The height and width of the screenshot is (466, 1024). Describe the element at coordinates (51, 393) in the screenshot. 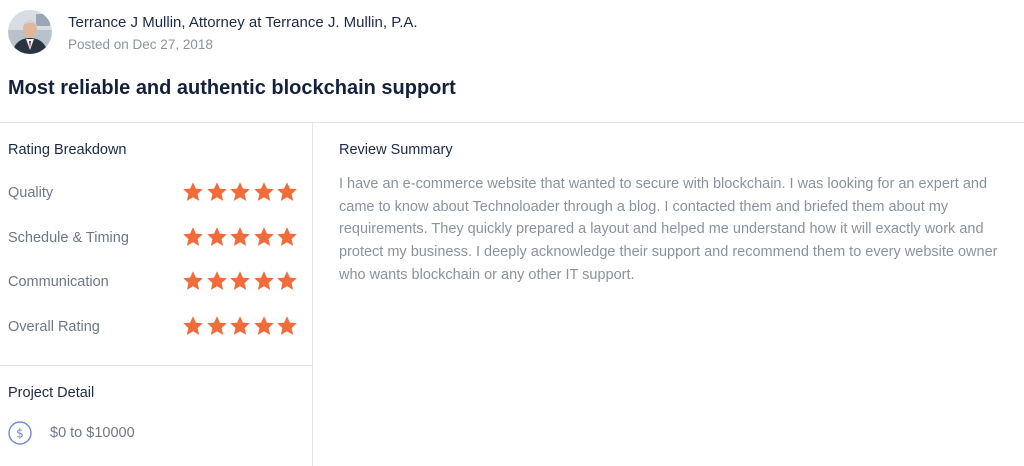

I see `project-detail-title: Project Detail` at that location.